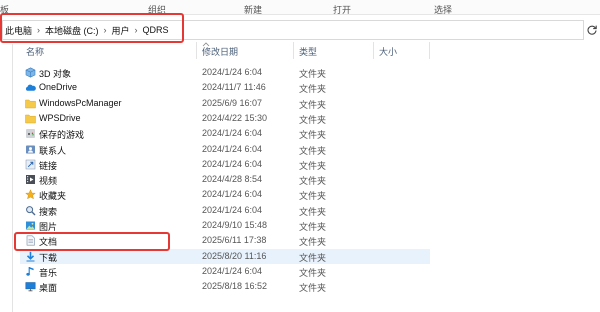  What do you see at coordinates (48, 272) in the screenshot?
I see `file-name: 音乐` at bounding box center [48, 272].